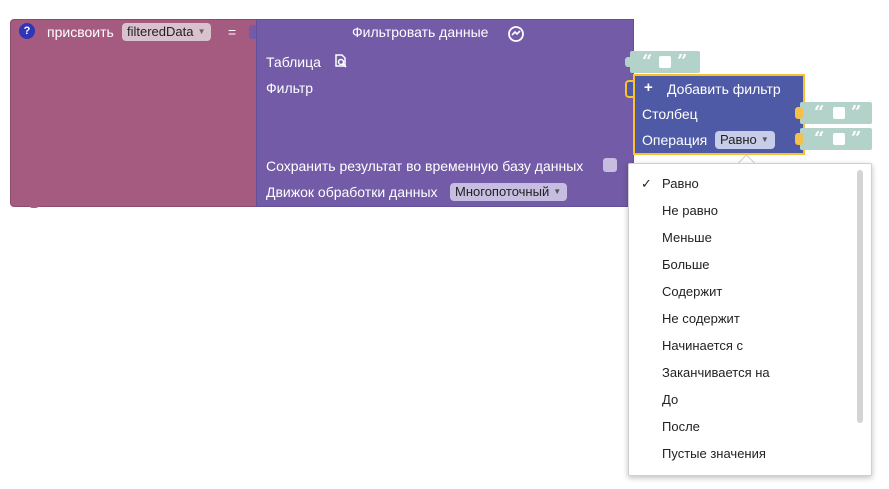 Image resolution: width=889 pixels, height=489 pixels. What do you see at coordinates (516, 36) in the screenshot?
I see `refresh-icon` at bounding box center [516, 36].